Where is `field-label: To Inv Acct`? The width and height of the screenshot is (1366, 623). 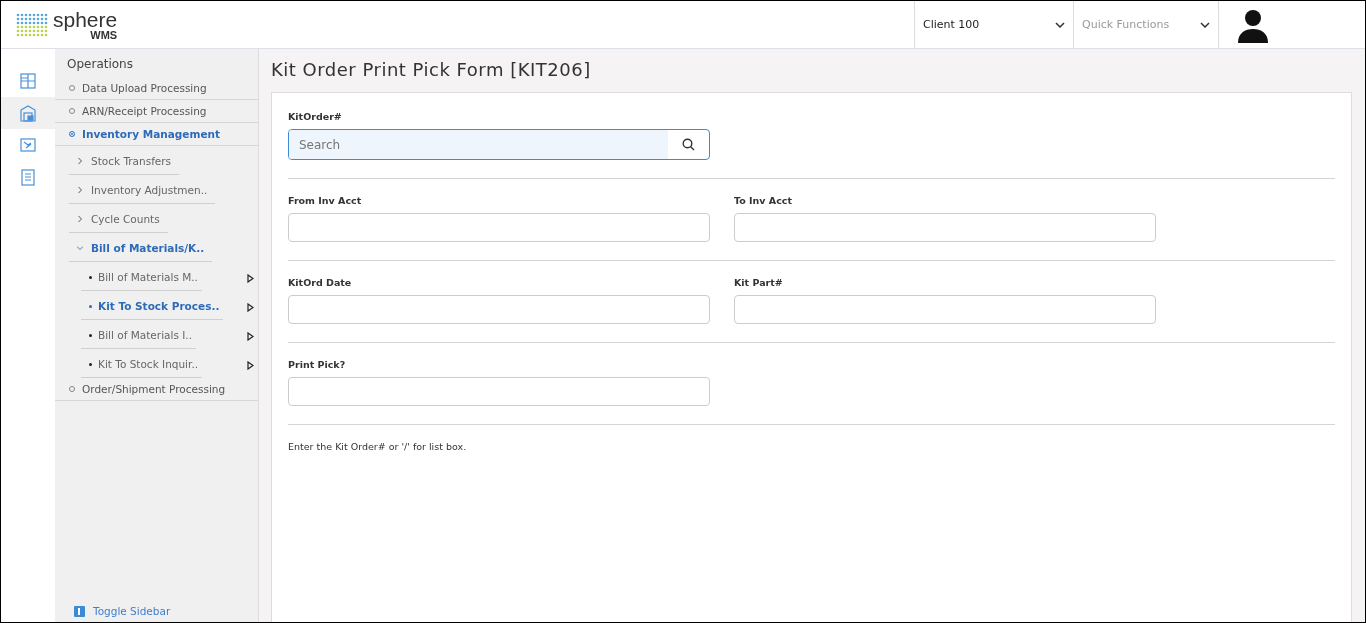 field-label: To Inv Acct is located at coordinates (763, 200).